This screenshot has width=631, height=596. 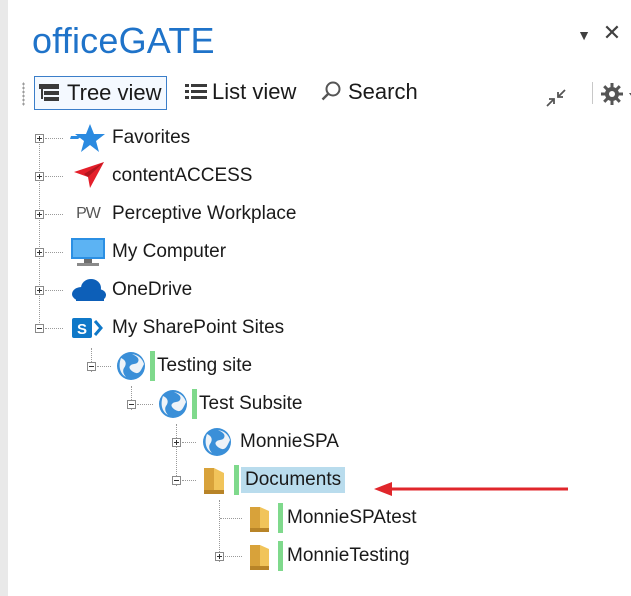 What do you see at coordinates (89, 290) in the screenshot?
I see `cloud-icon` at bounding box center [89, 290].